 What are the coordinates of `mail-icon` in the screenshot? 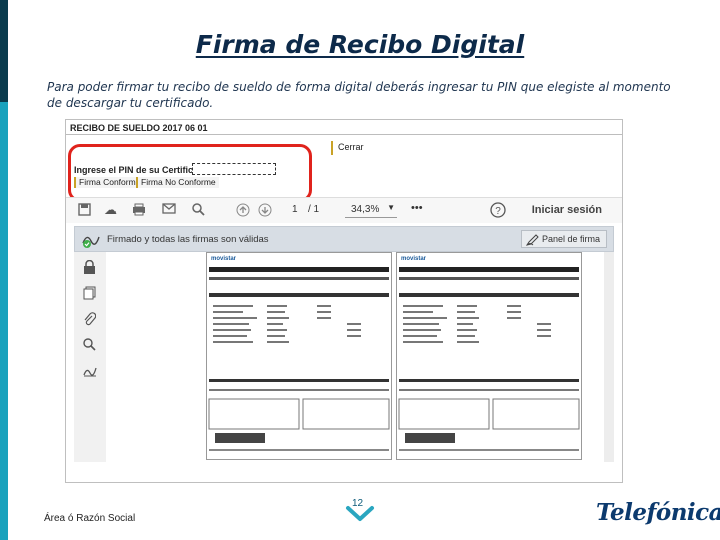 It's located at (169, 210).